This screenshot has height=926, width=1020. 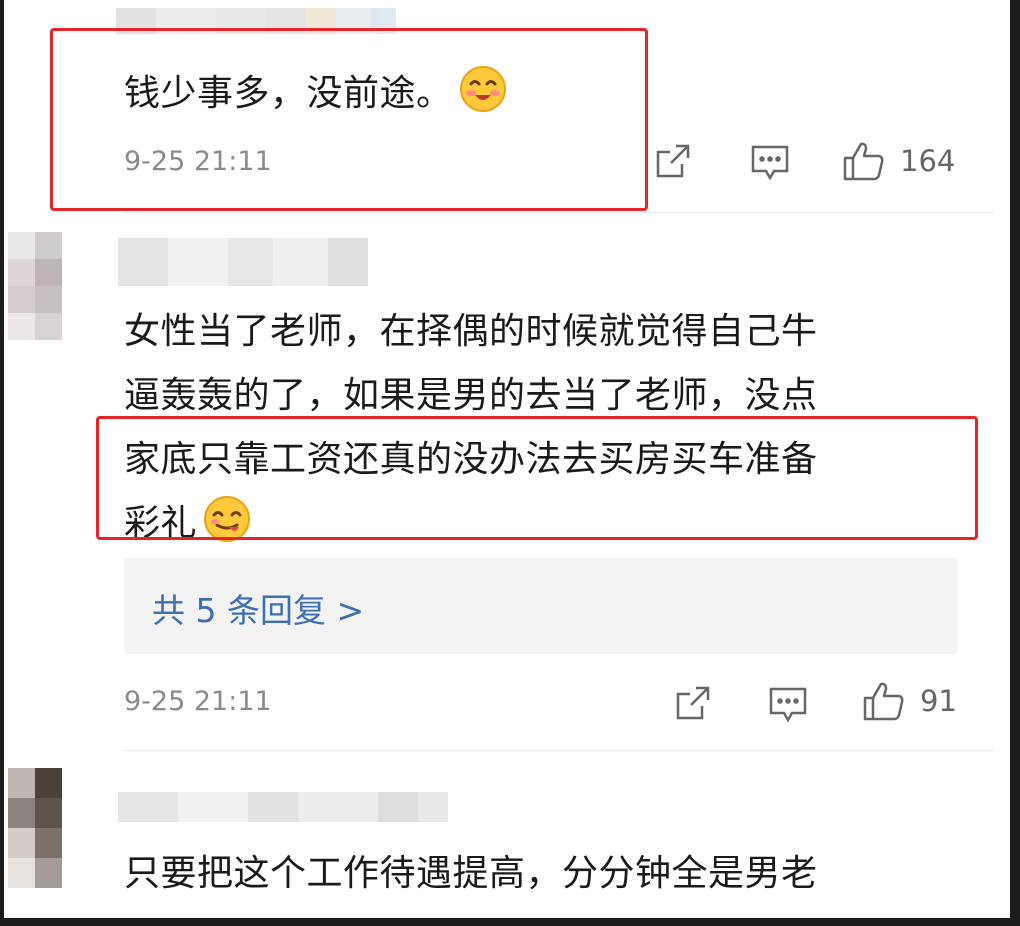 I want to click on like-count: 91, so click(x=938, y=701).